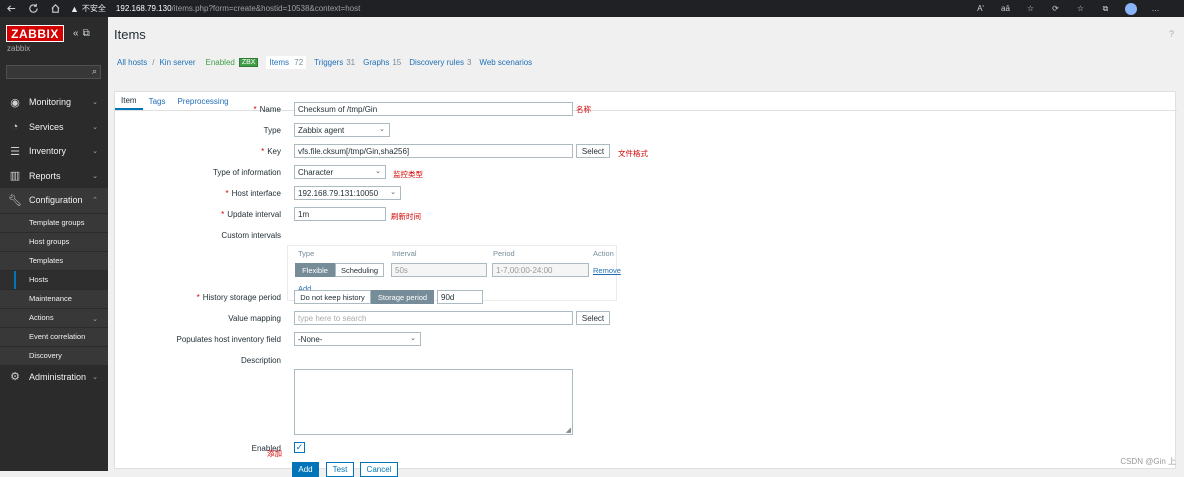 Image resolution: width=1184 pixels, height=477 pixels. What do you see at coordinates (54, 279) in the screenshot?
I see `submenu-hosts: Hosts` at bounding box center [54, 279].